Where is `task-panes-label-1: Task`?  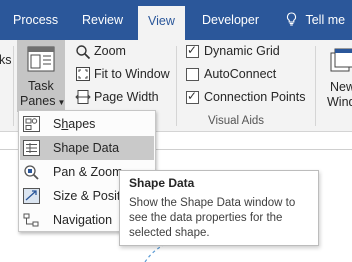
task-panes-label-1: Task is located at coordinates (41, 86).